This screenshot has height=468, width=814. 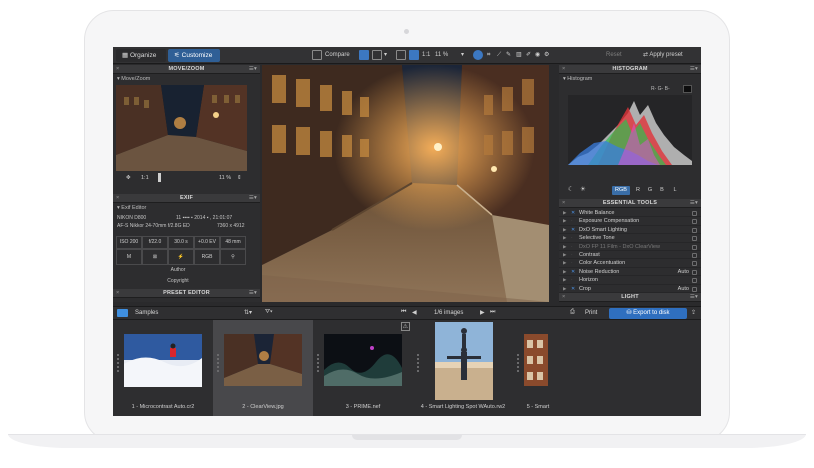 What do you see at coordinates (488, 55) in the screenshot?
I see `crop-icon: ⌗` at bounding box center [488, 55].